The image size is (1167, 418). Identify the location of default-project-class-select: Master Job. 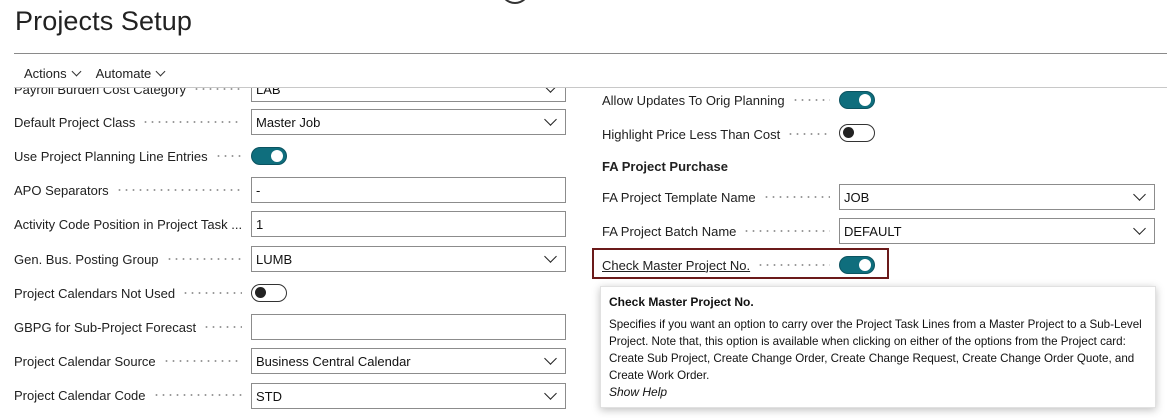
(408, 122).